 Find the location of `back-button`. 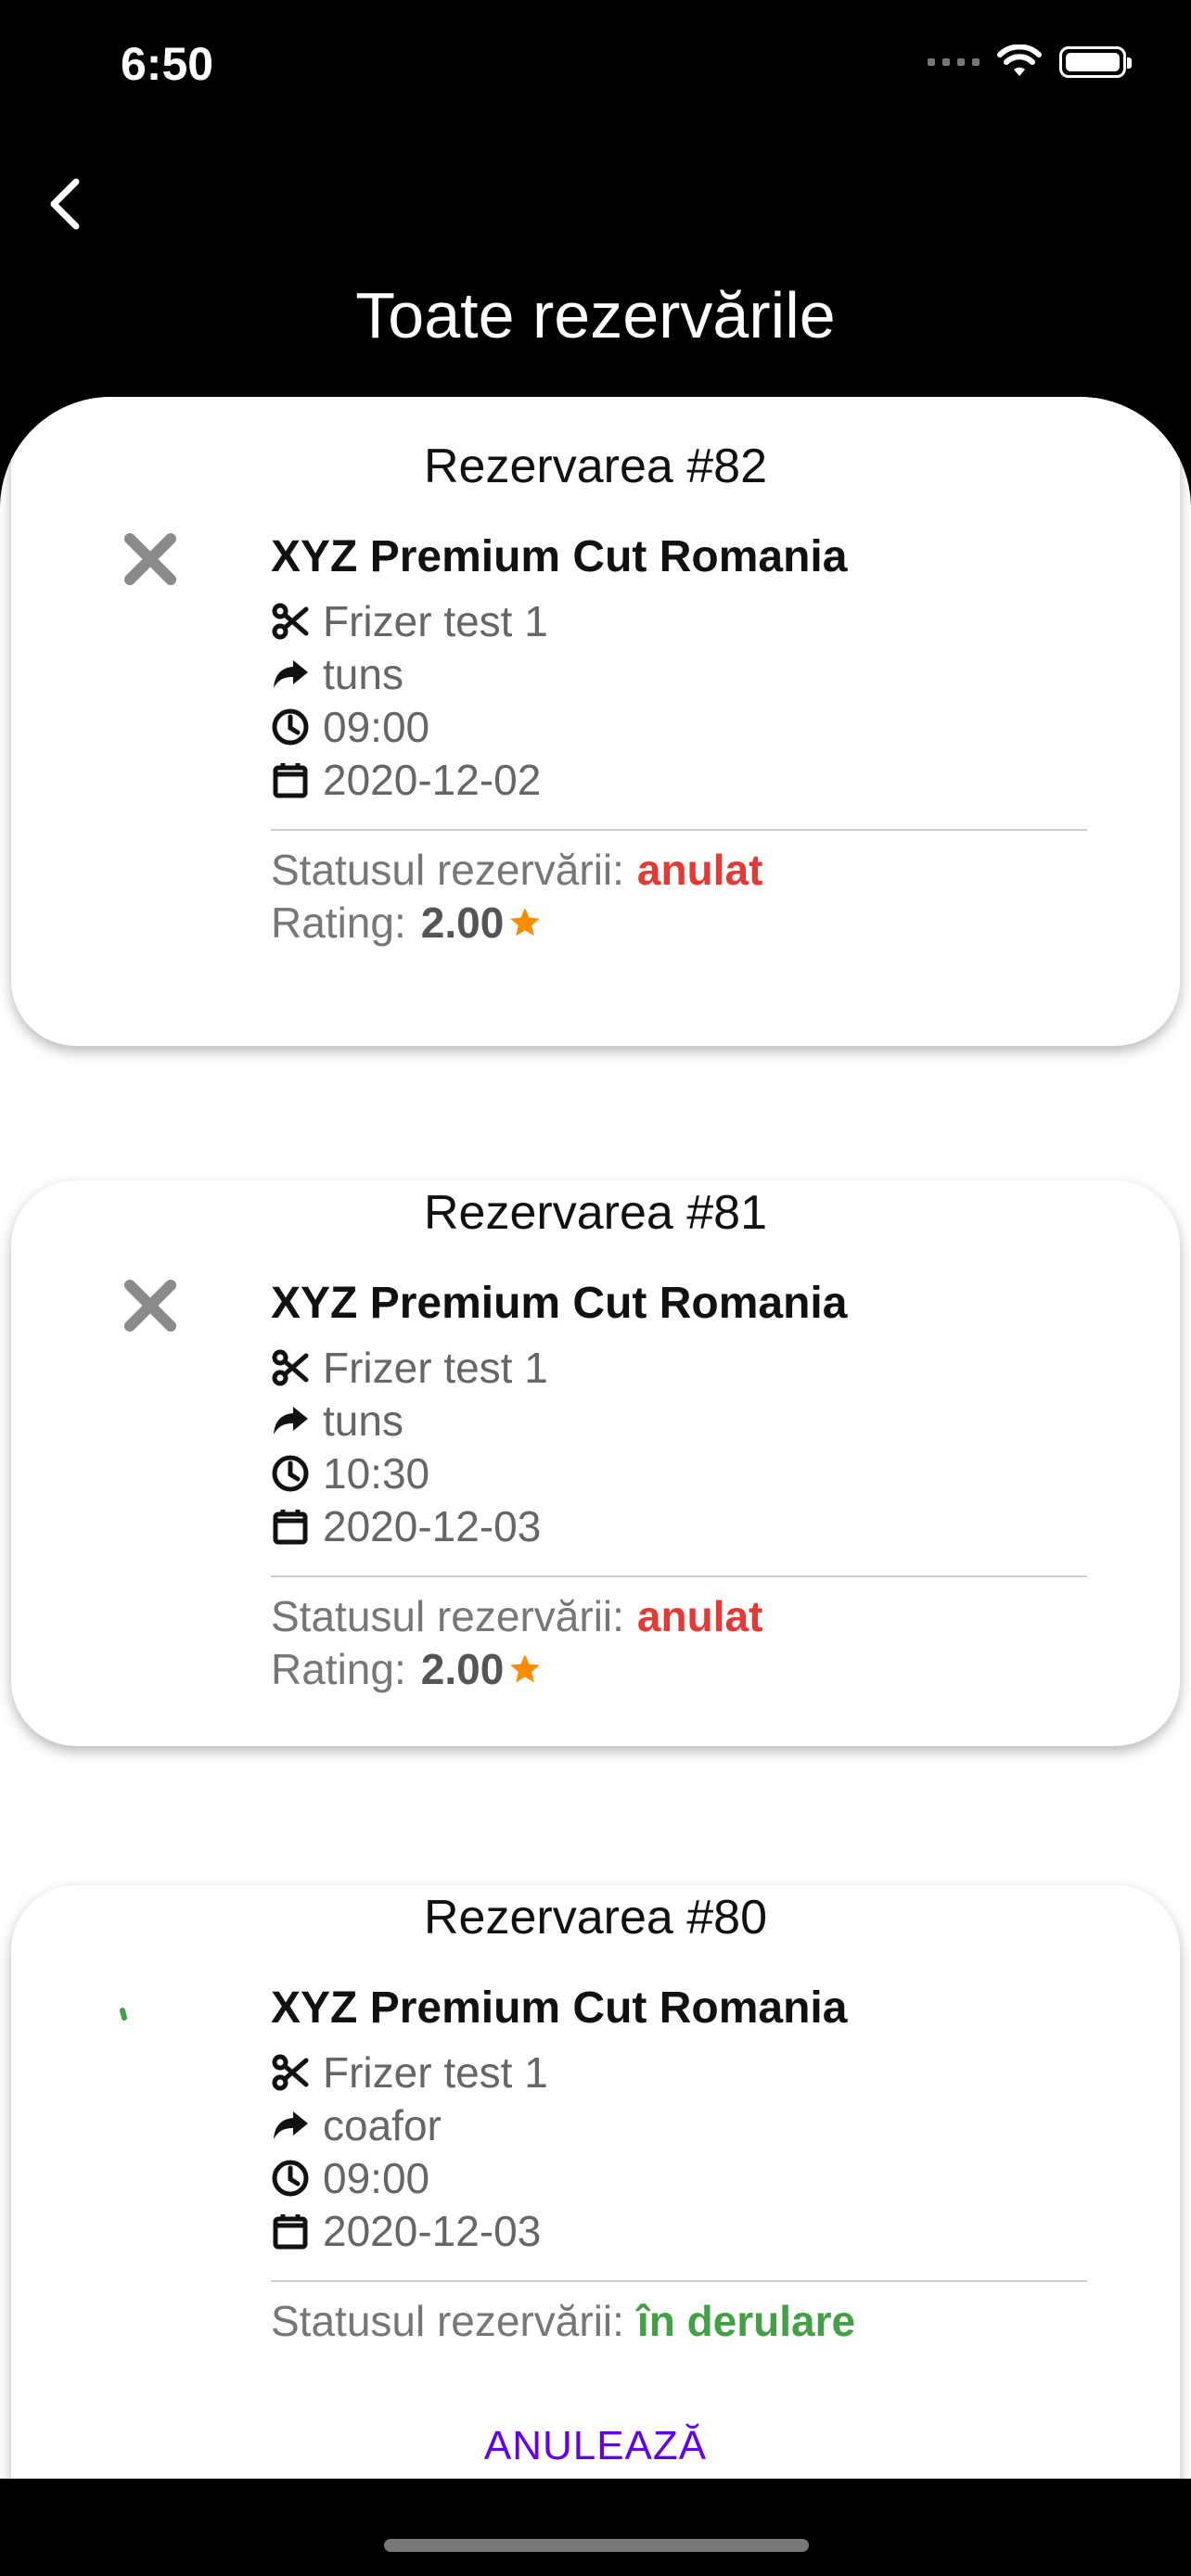

back-button is located at coordinates (65, 204).